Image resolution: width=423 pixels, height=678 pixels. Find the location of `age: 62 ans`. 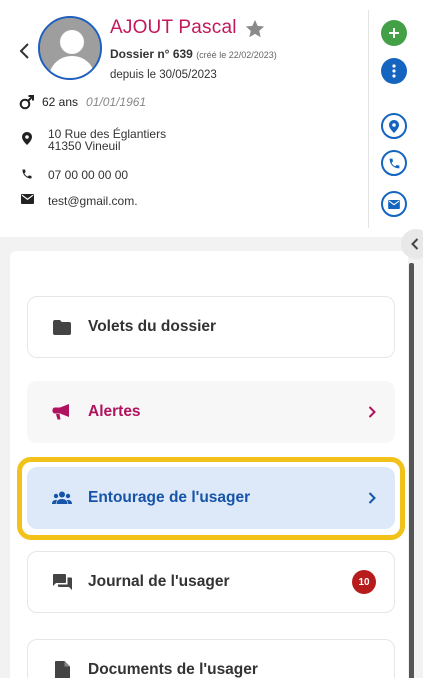

age: 62 ans is located at coordinates (60, 102).